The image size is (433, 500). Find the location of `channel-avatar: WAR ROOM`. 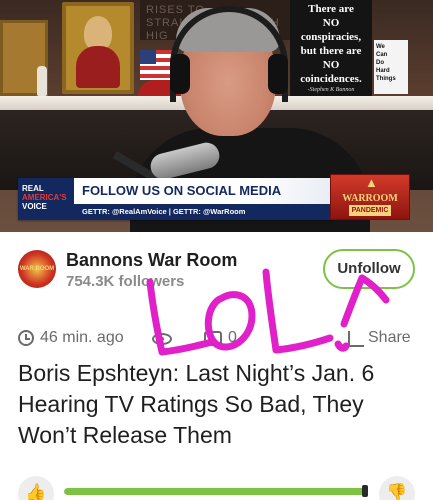

channel-avatar: WAR ROOM is located at coordinates (37, 269).